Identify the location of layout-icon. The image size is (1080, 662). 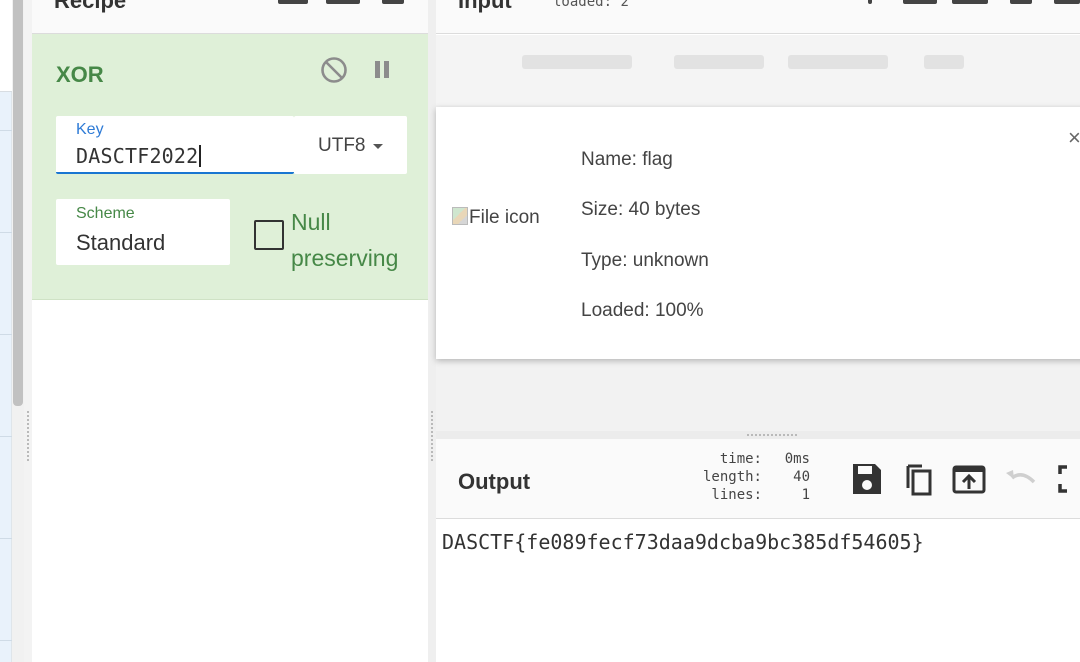
(1067, 2).